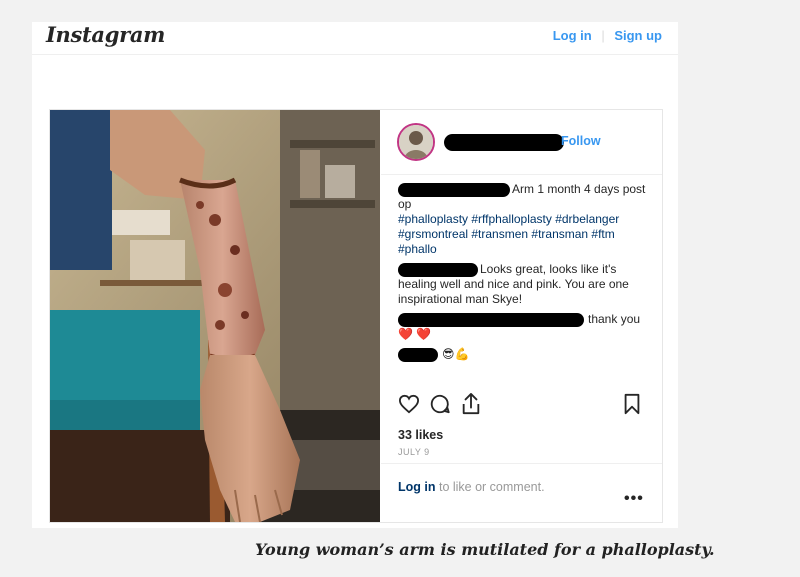  I want to click on heart-icon, so click(409, 404).